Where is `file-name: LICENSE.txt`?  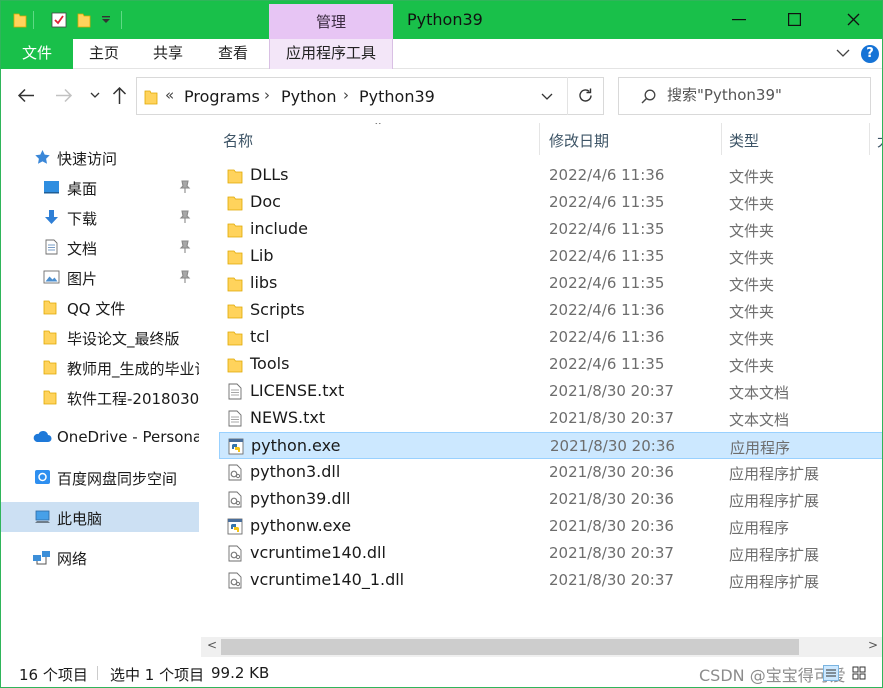
file-name: LICENSE.txt is located at coordinates (297, 390).